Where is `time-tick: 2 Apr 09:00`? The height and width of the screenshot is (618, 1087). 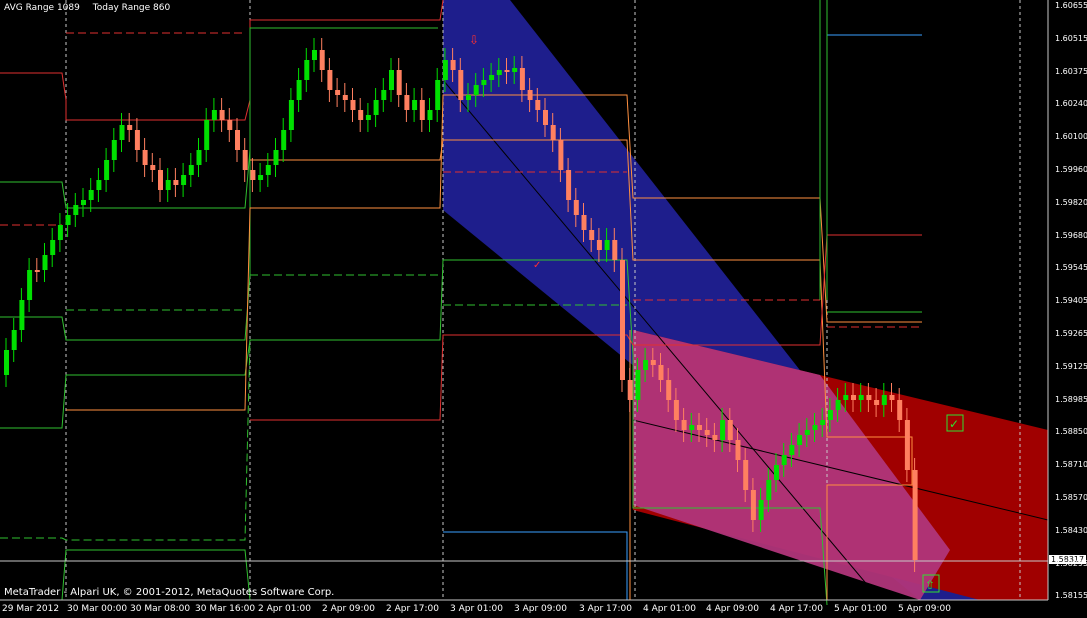 time-tick: 2 Apr 09:00 is located at coordinates (348, 609).